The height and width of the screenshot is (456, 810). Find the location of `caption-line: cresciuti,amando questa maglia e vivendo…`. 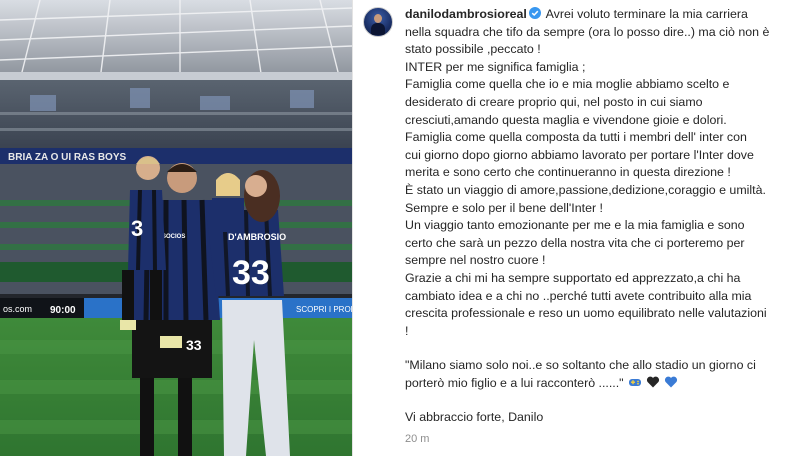

caption-line: cresciuti,amando questa maglia e vivendo… is located at coordinates (566, 119).